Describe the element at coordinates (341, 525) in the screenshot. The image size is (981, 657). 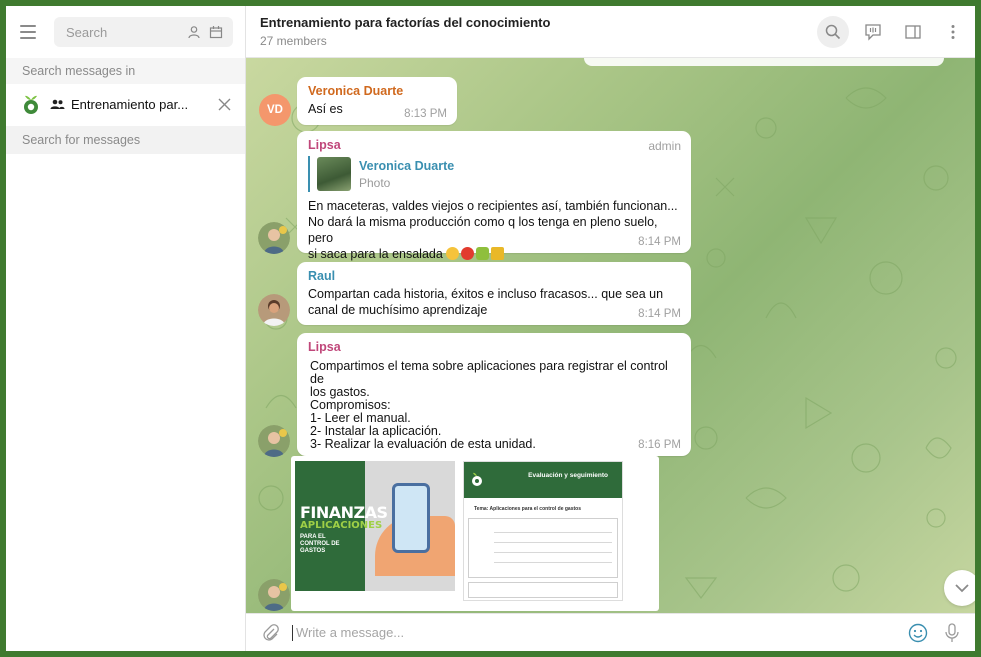
I see `cover-subtitle: APLICACIONES` at that location.